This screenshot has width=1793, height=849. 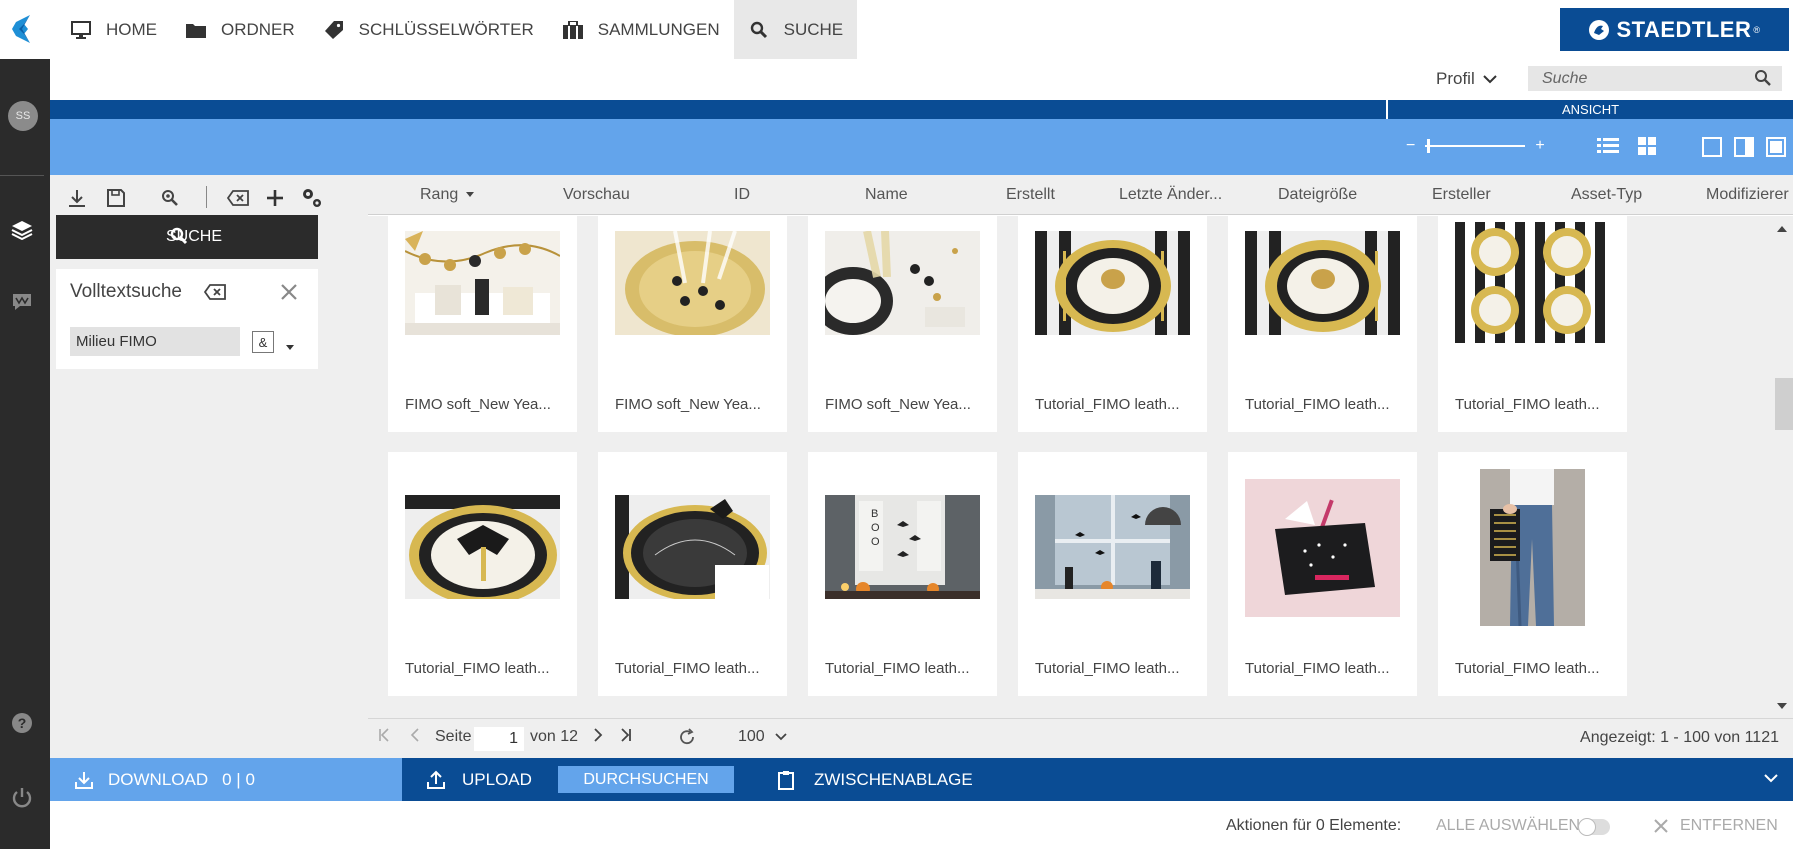 What do you see at coordinates (1747, 195) in the screenshot?
I see `column-modifizierer: Modifizierer` at bounding box center [1747, 195].